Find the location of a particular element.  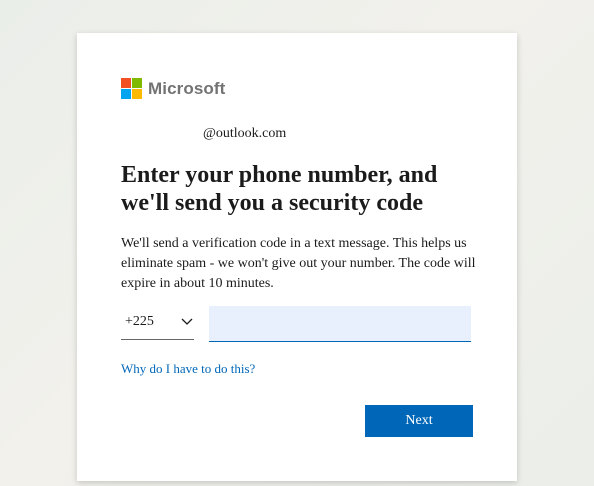

account-identity: @outlook.com is located at coordinates (203, 134).